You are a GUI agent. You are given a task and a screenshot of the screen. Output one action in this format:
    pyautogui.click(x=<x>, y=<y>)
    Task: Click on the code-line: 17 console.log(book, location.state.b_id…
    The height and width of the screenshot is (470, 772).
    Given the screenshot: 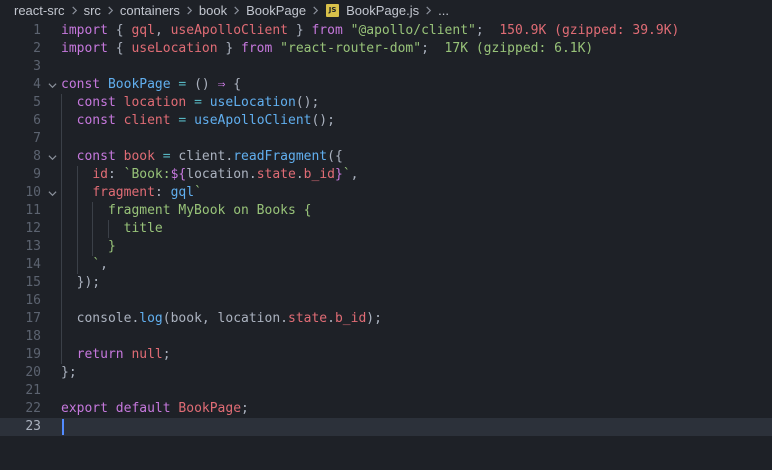 What is the action you would take?
    pyautogui.click(x=386, y=319)
    